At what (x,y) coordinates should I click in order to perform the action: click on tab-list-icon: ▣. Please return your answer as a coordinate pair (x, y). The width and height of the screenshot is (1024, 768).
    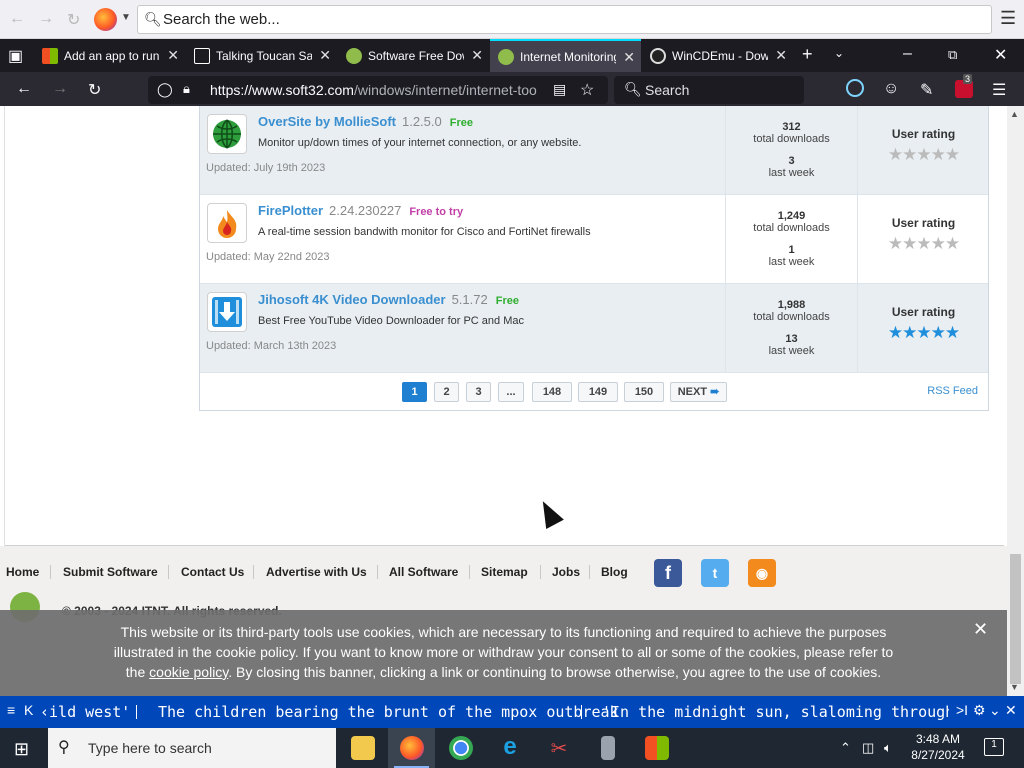
    Looking at the image, I should click on (15, 56).